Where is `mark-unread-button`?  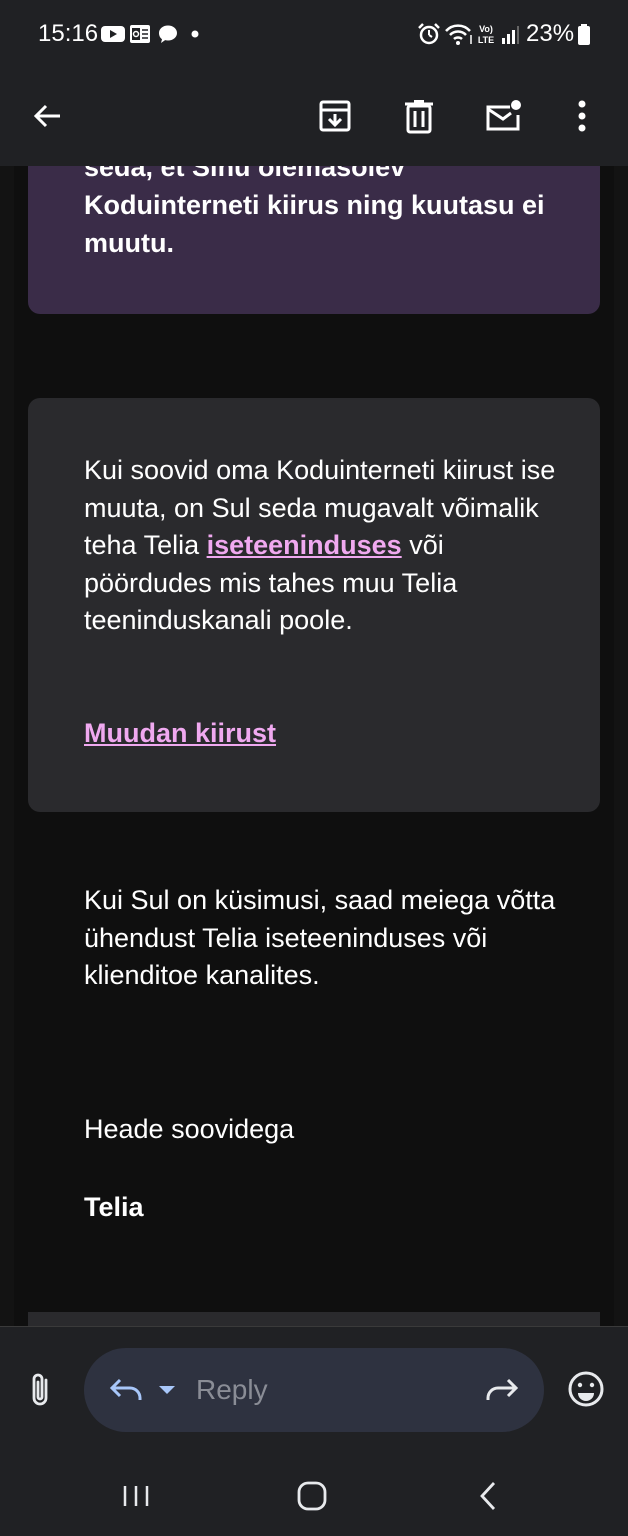 mark-unread-button is located at coordinates (503, 116).